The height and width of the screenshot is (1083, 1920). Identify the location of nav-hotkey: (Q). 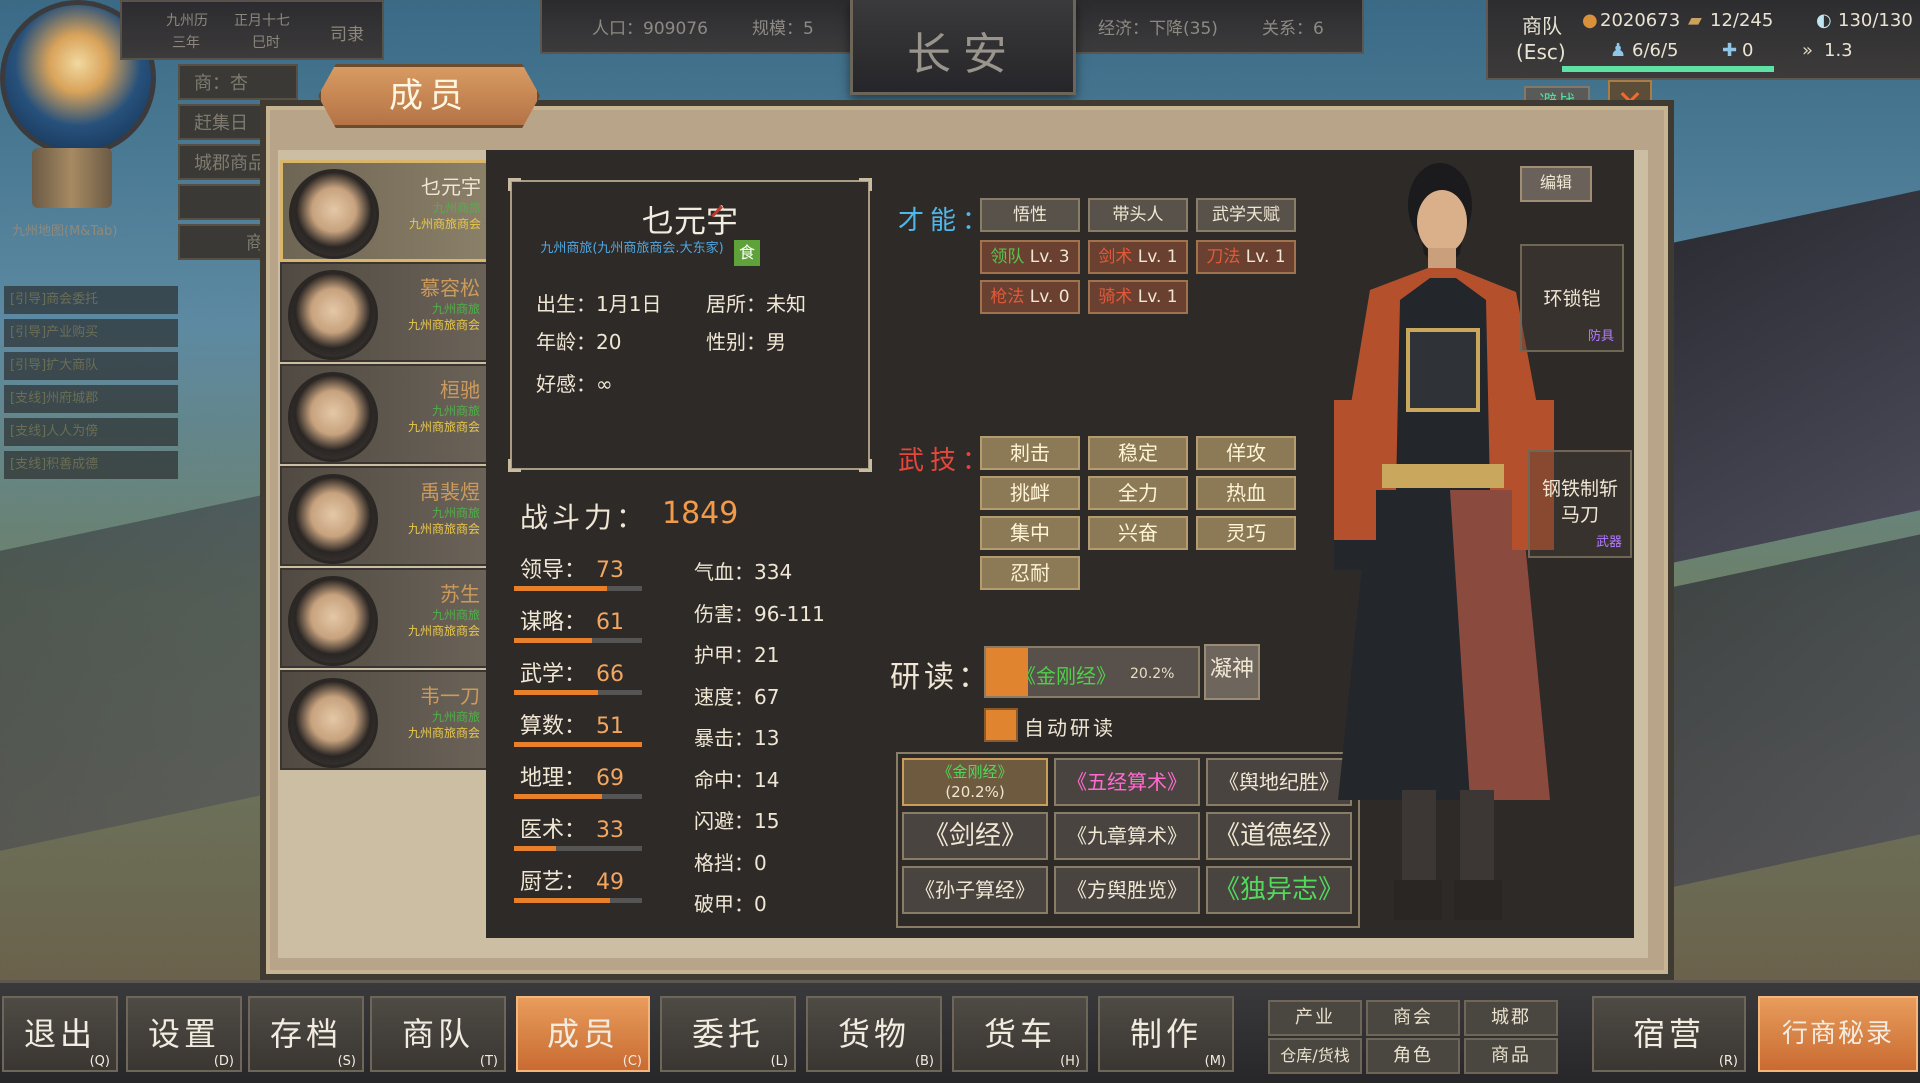
(99, 1061).